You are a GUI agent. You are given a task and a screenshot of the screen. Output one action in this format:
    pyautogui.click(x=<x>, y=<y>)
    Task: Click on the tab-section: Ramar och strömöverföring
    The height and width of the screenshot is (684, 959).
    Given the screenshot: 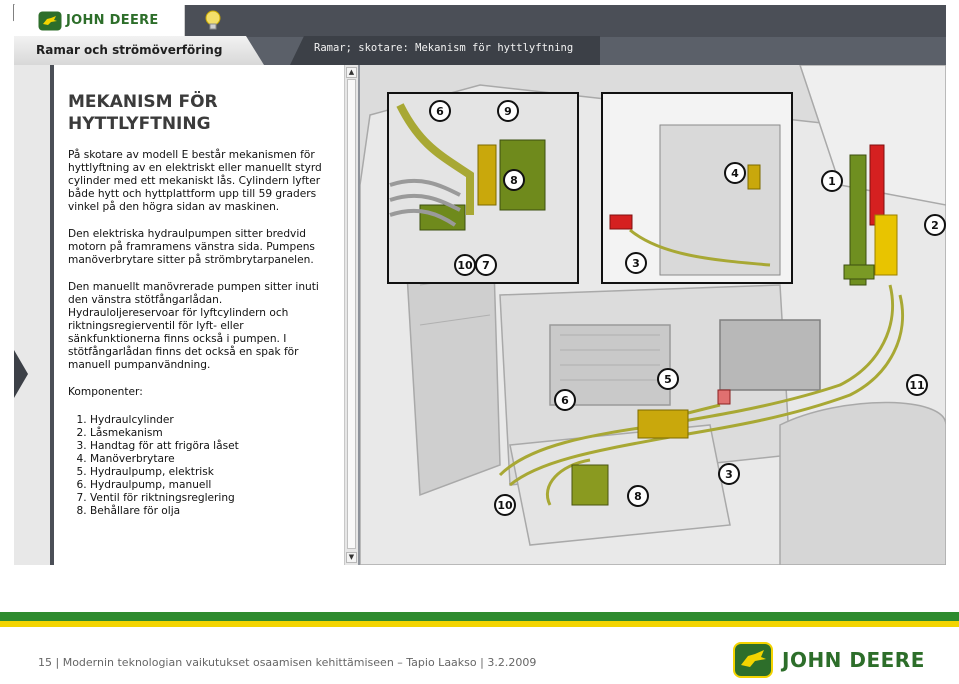 What is the action you would take?
    pyautogui.click(x=139, y=50)
    